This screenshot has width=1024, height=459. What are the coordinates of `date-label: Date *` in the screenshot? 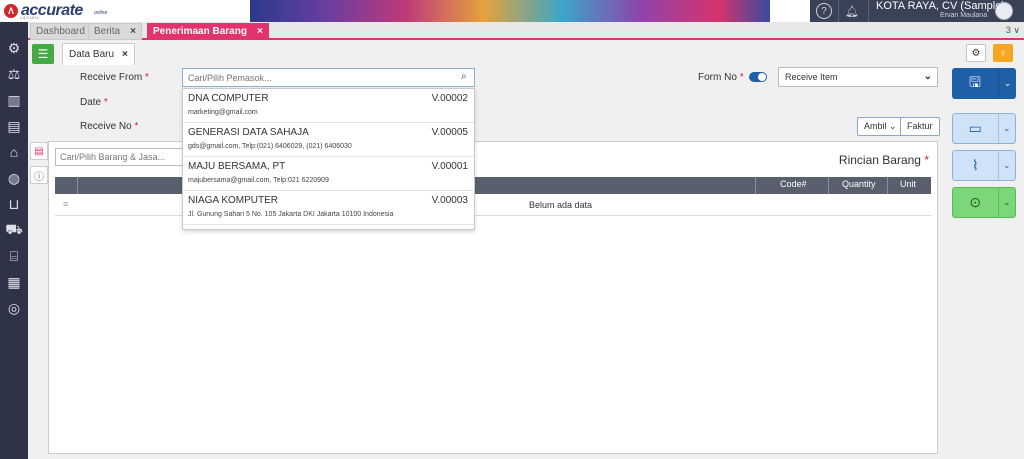 It's located at (94, 102).